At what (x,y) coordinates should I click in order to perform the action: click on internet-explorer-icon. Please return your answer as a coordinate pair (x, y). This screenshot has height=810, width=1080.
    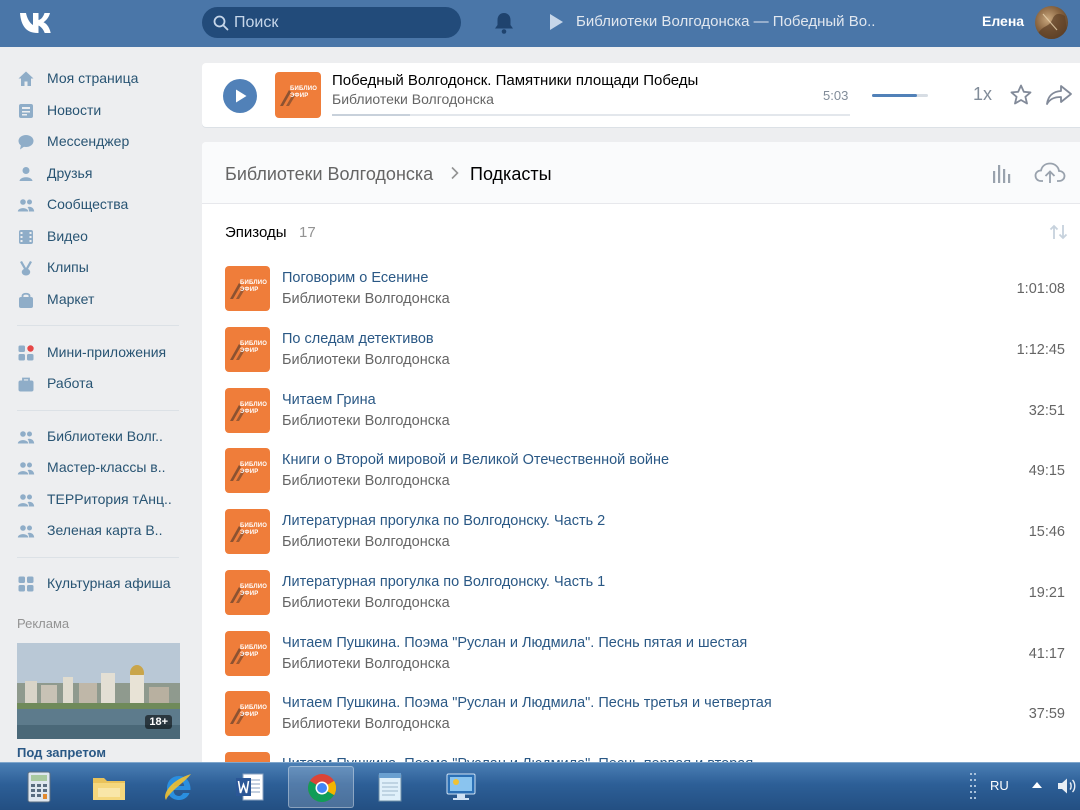
    Looking at the image, I should click on (178, 787).